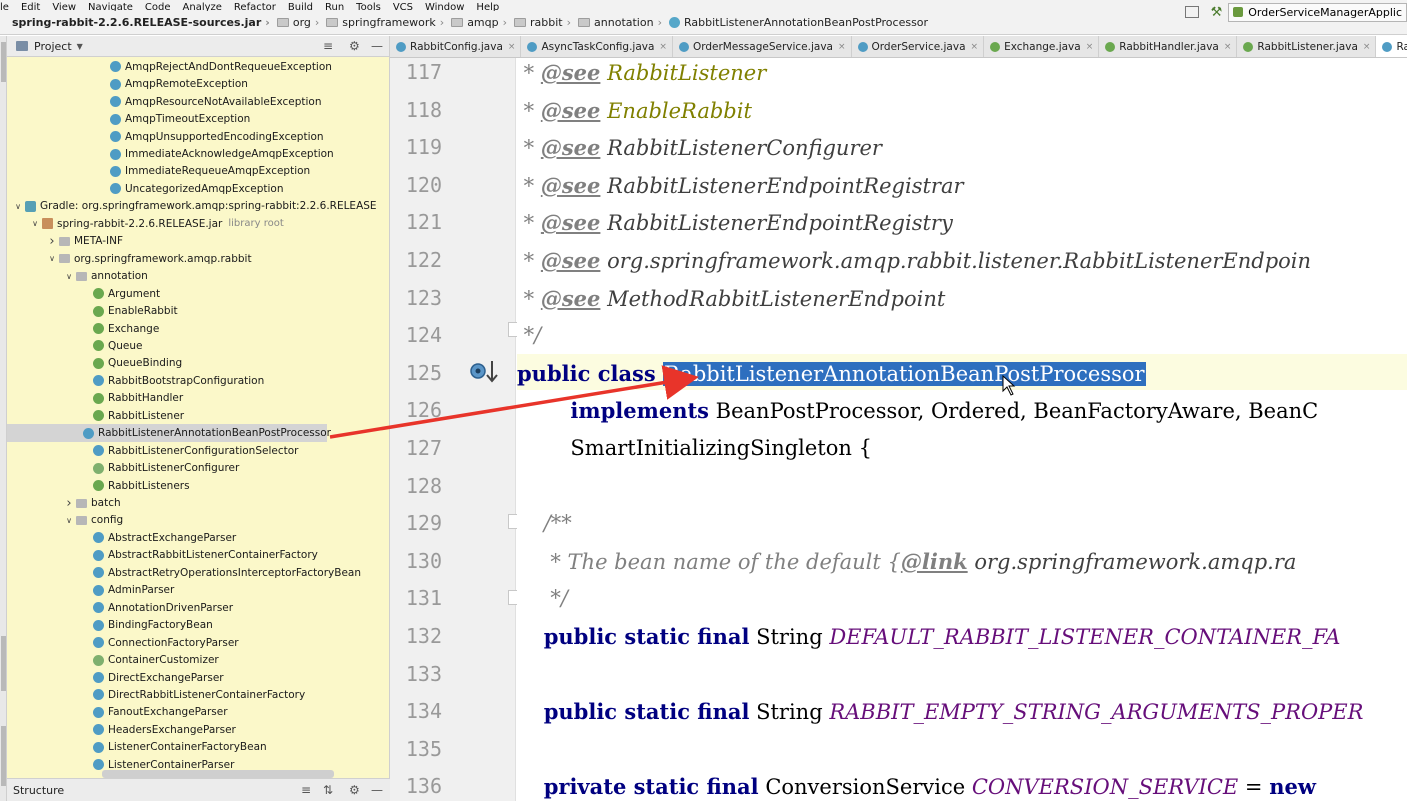 The image size is (1407, 801). What do you see at coordinates (255, 7) in the screenshot?
I see `menu-item: Refactor` at bounding box center [255, 7].